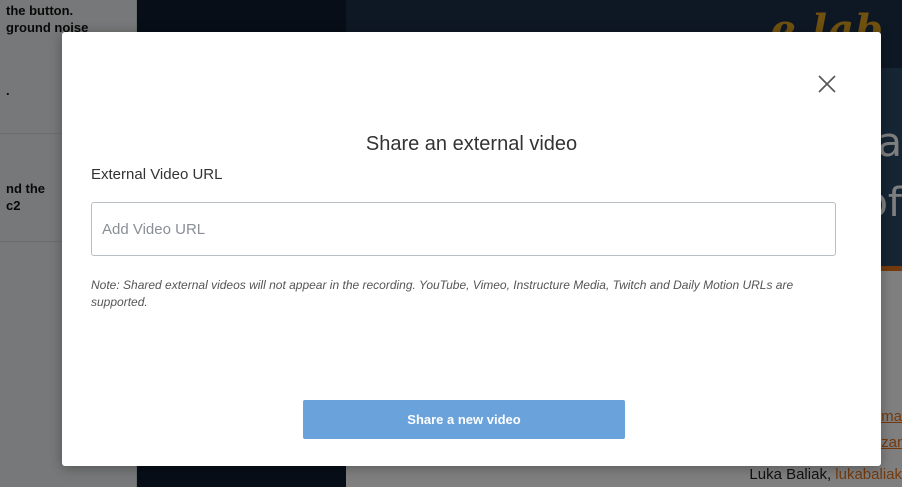 This screenshot has width=902, height=487. I want to click on close-button, so click(827, 84).